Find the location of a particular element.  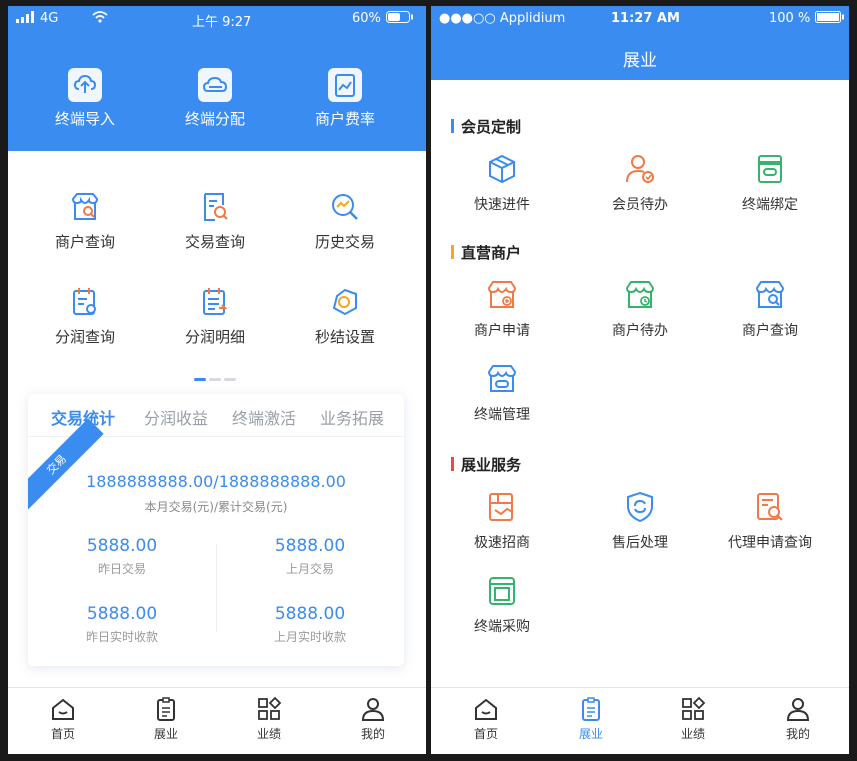

grid-item-label: 分润查询 is located at coordinates (84, 337).